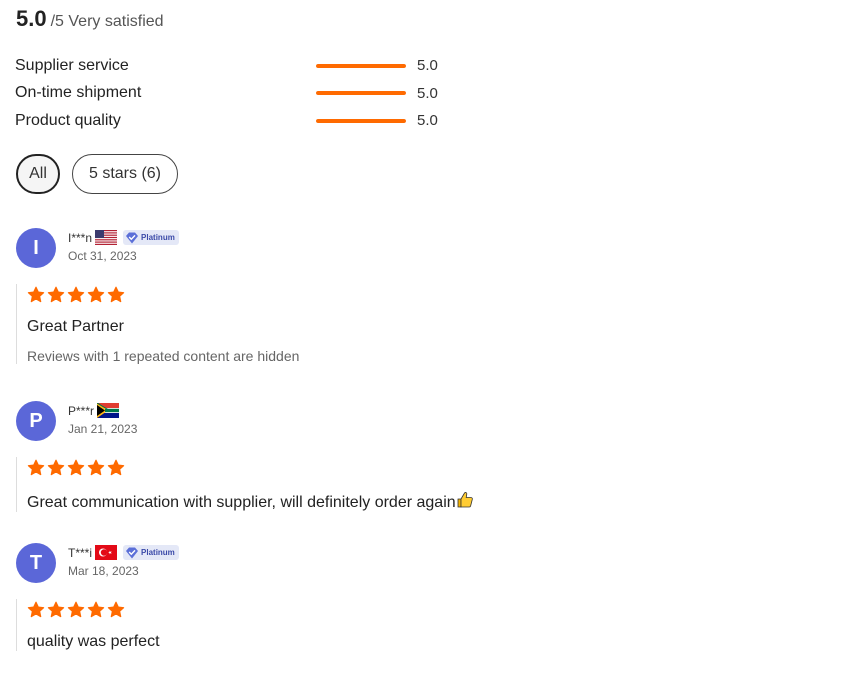  What do you see at coordinates (107, 21) in the screenshot?
I see `overall-score-suffix: /5 Very satisfied` at bounding box center [107, 21].